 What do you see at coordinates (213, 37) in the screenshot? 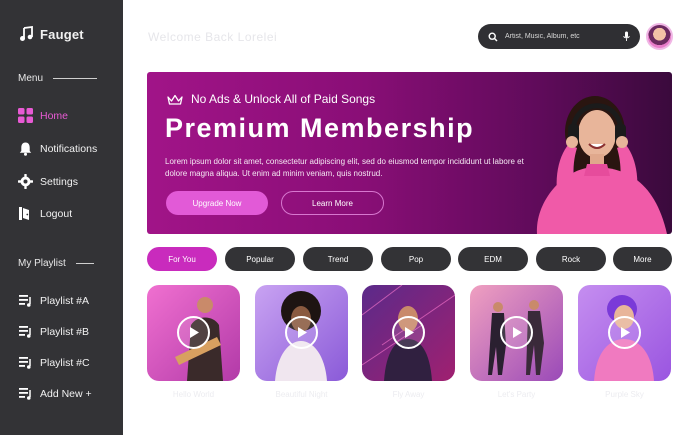
I see `welcome-greeting: Welcome Back Lorelei` at bounding box center [213, 37].